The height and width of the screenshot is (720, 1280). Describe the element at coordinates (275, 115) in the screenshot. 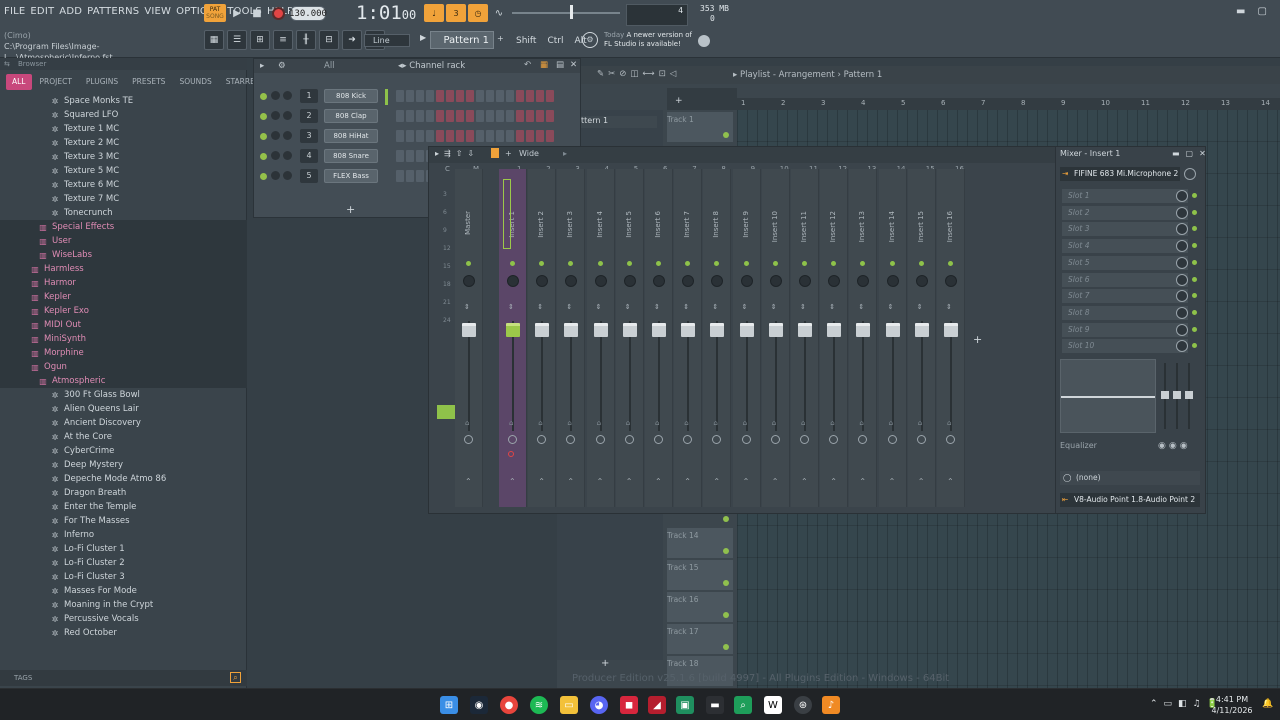

I see `channel-pan-knob` at that location.